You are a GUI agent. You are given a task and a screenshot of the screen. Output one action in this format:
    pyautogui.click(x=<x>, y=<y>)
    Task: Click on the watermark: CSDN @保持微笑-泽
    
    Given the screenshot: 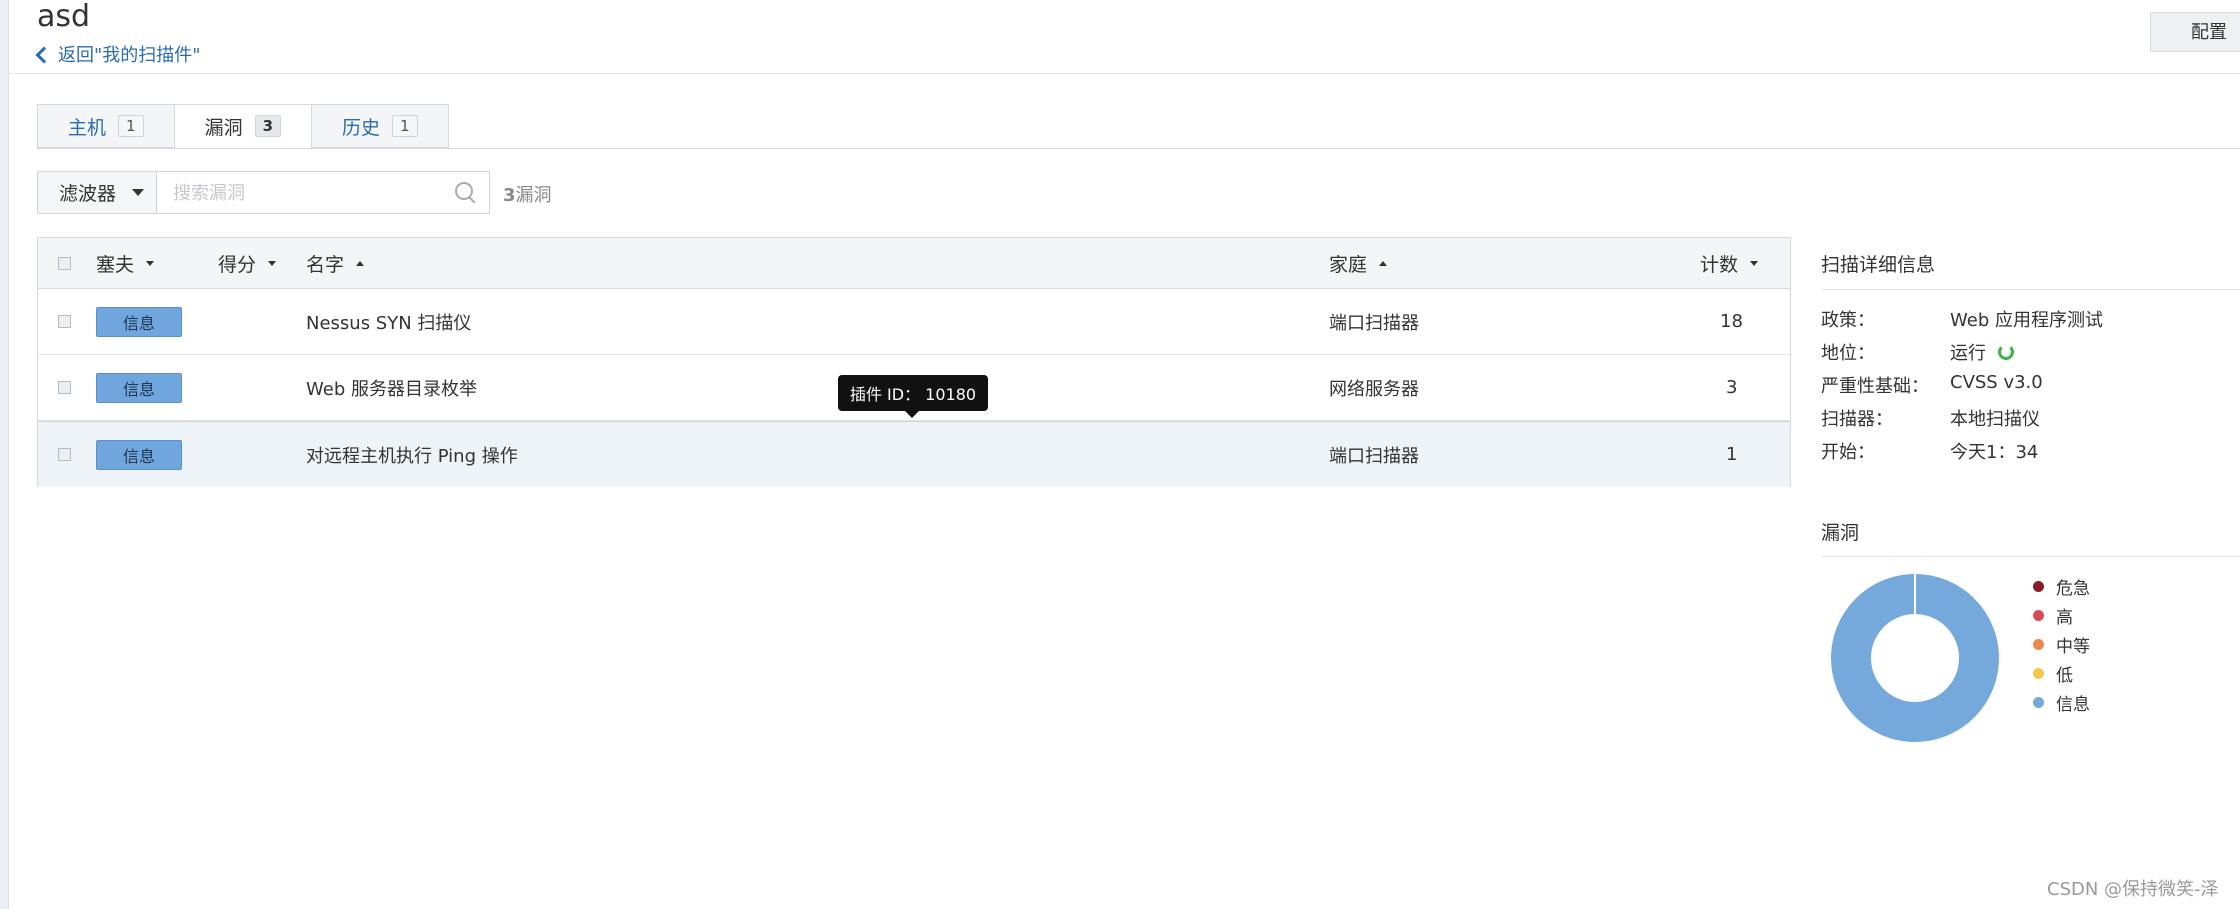 What is the action you would take?
    pyautogui.click(x=2133, y=889)
    